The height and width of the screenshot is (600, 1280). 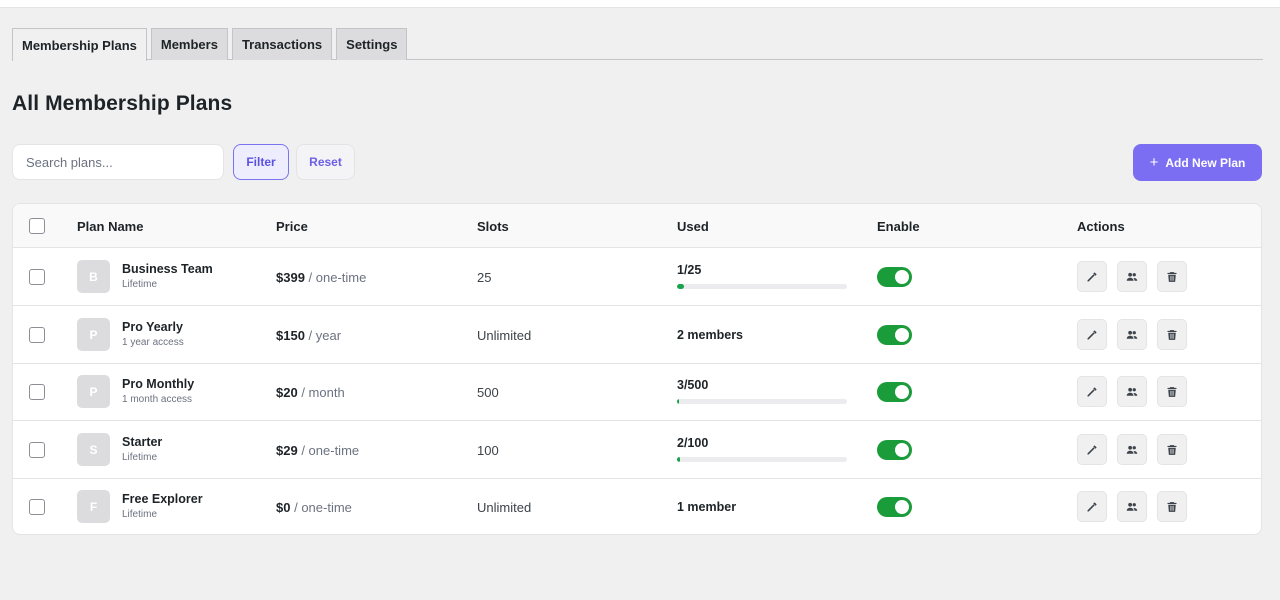 I want to click on filter-button: Filter, so click(x=261, y=162).